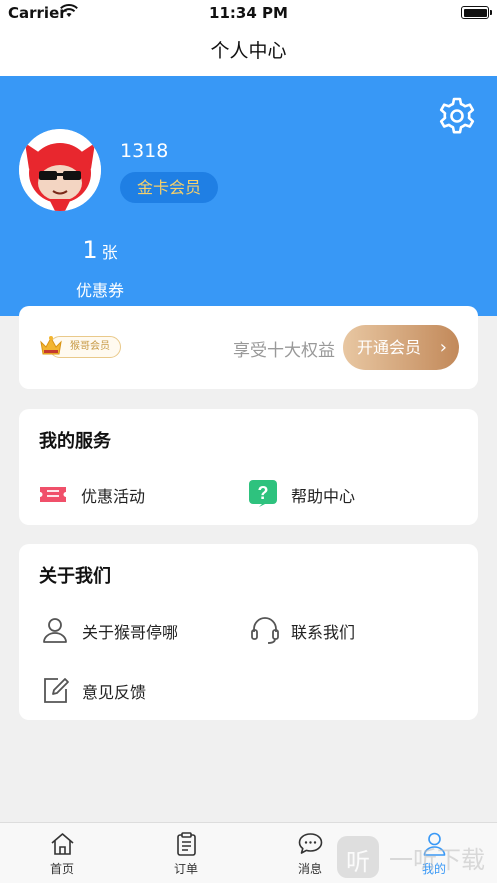  What do you see at coordinates (75, 441) in the screenshot?
I see `services-title: 我的服务` at bounding box center [75, 441].